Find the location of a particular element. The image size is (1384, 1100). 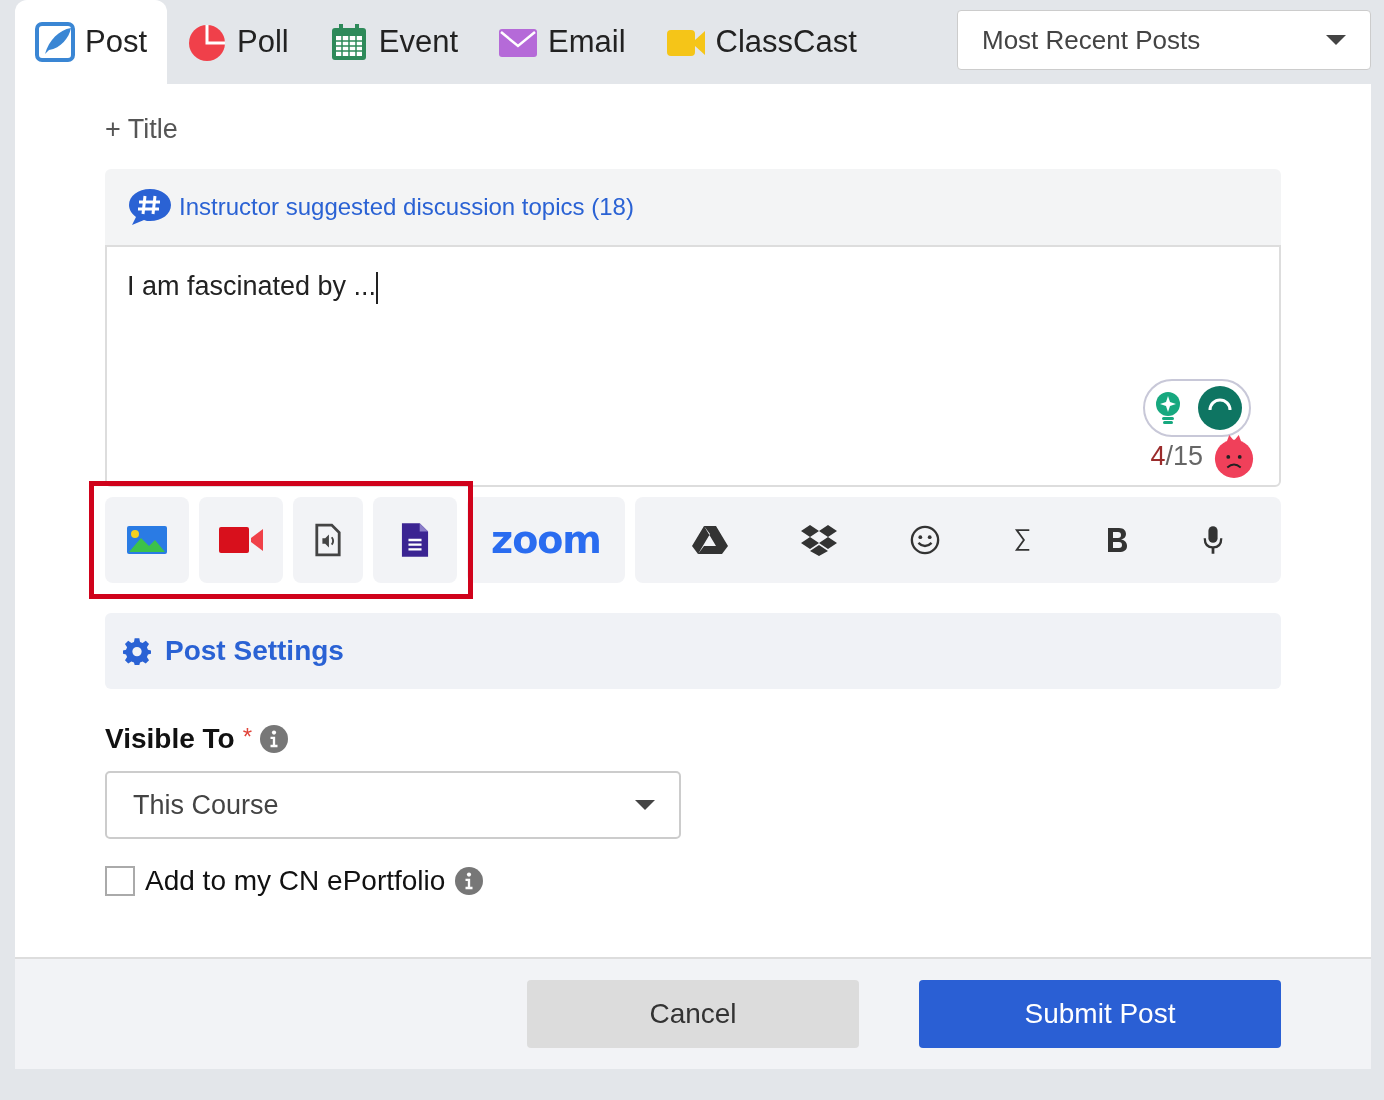

hashtag-bubble-icon is located at coordinates (150, 207).